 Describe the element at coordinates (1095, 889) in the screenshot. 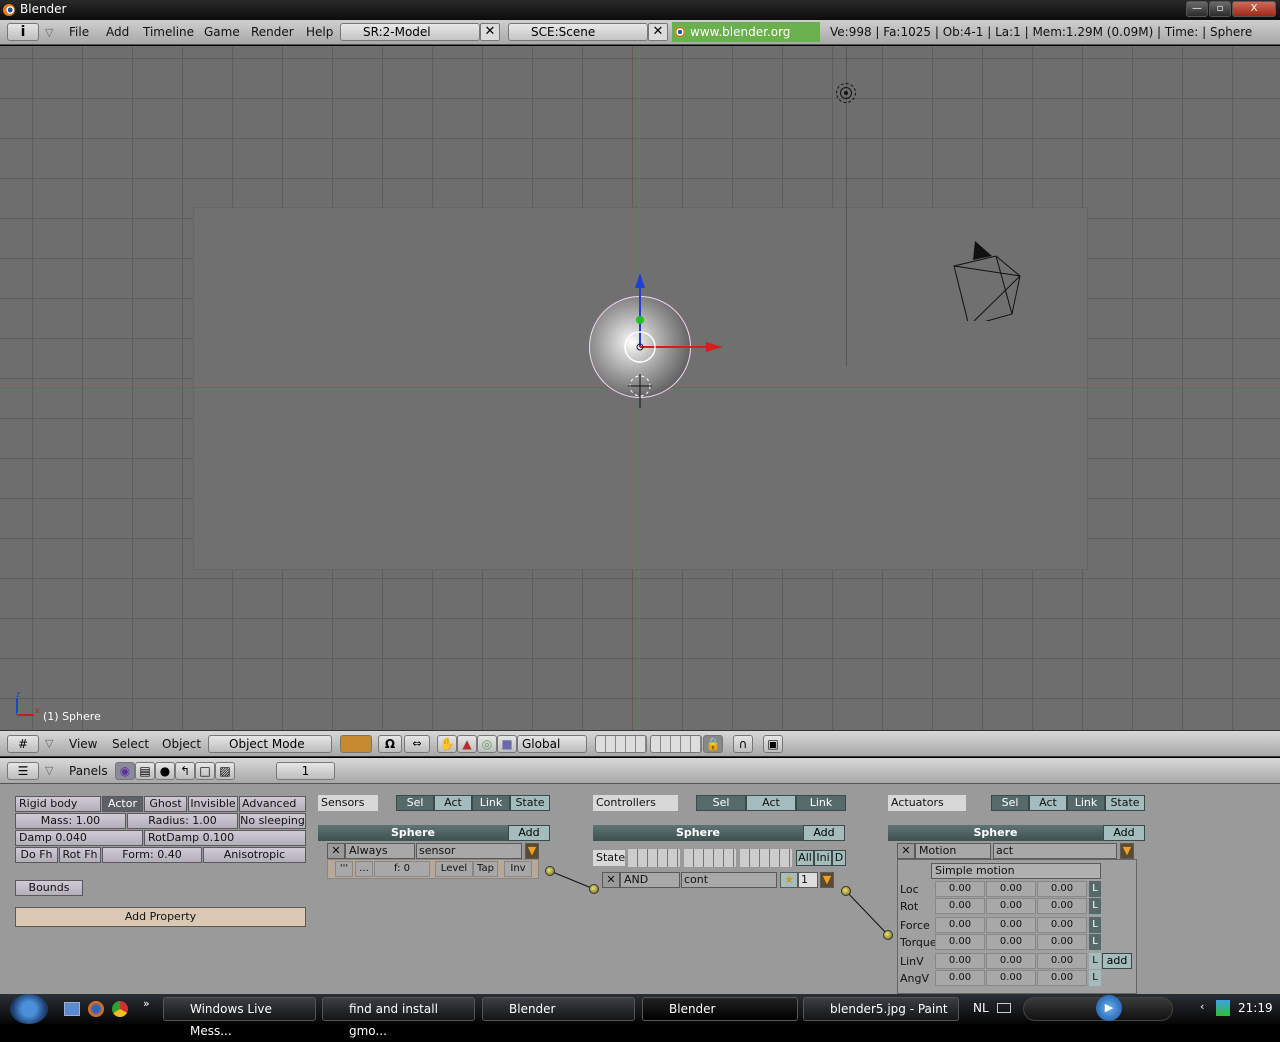

I see `loc-local-toggle: L` at that location.